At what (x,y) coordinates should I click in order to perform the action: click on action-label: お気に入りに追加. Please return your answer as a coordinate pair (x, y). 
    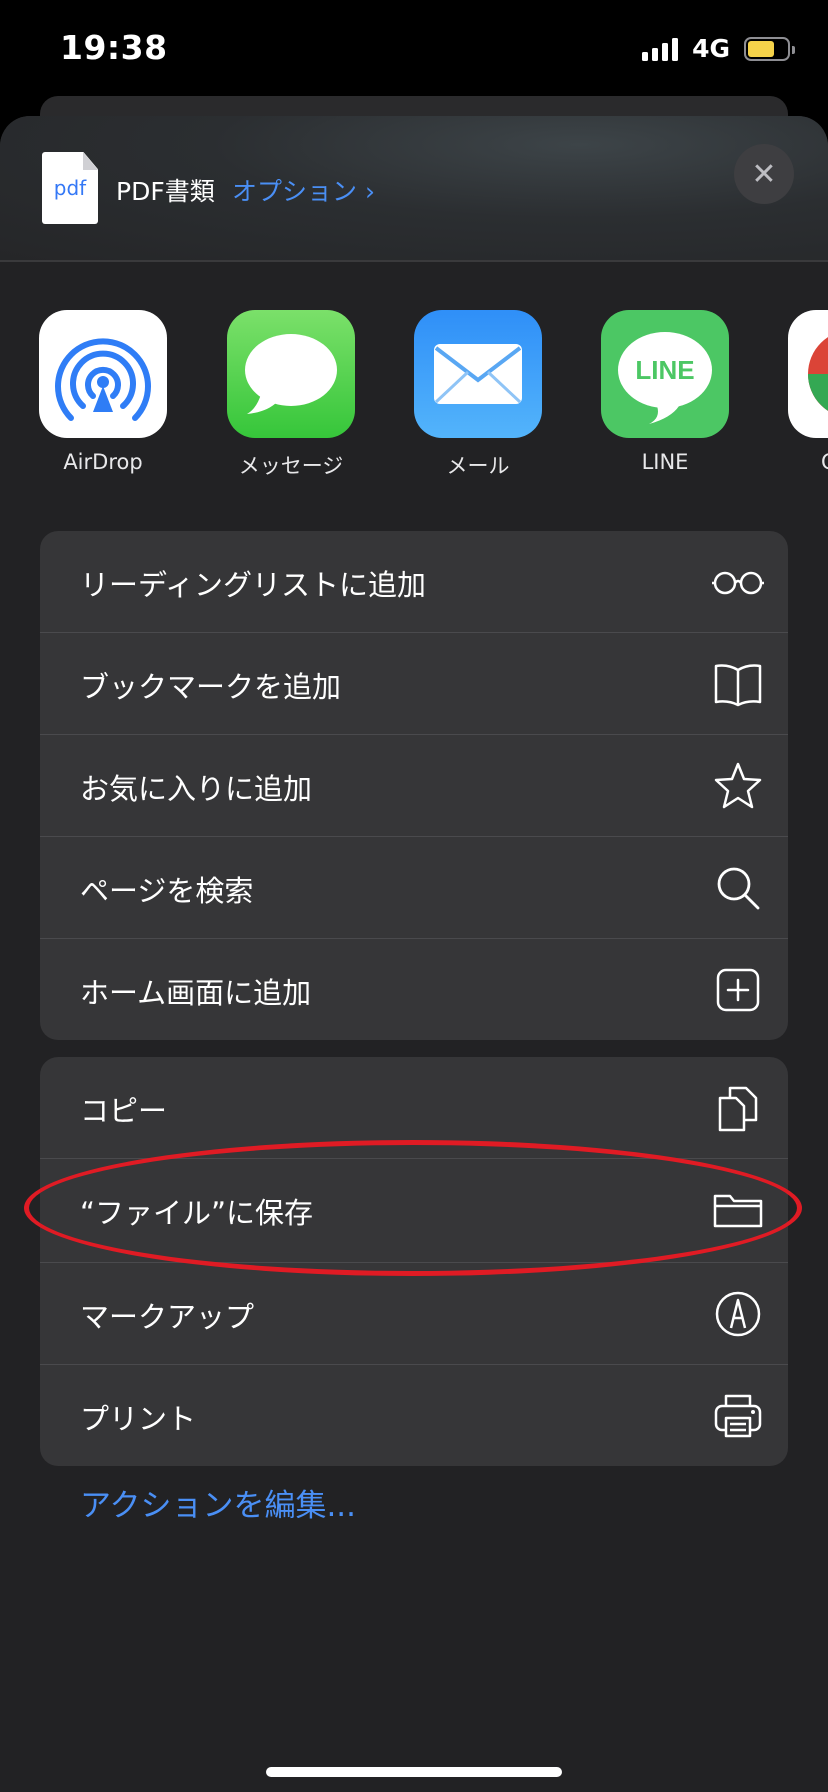
    Looking at the image, I should click on (196, 789).